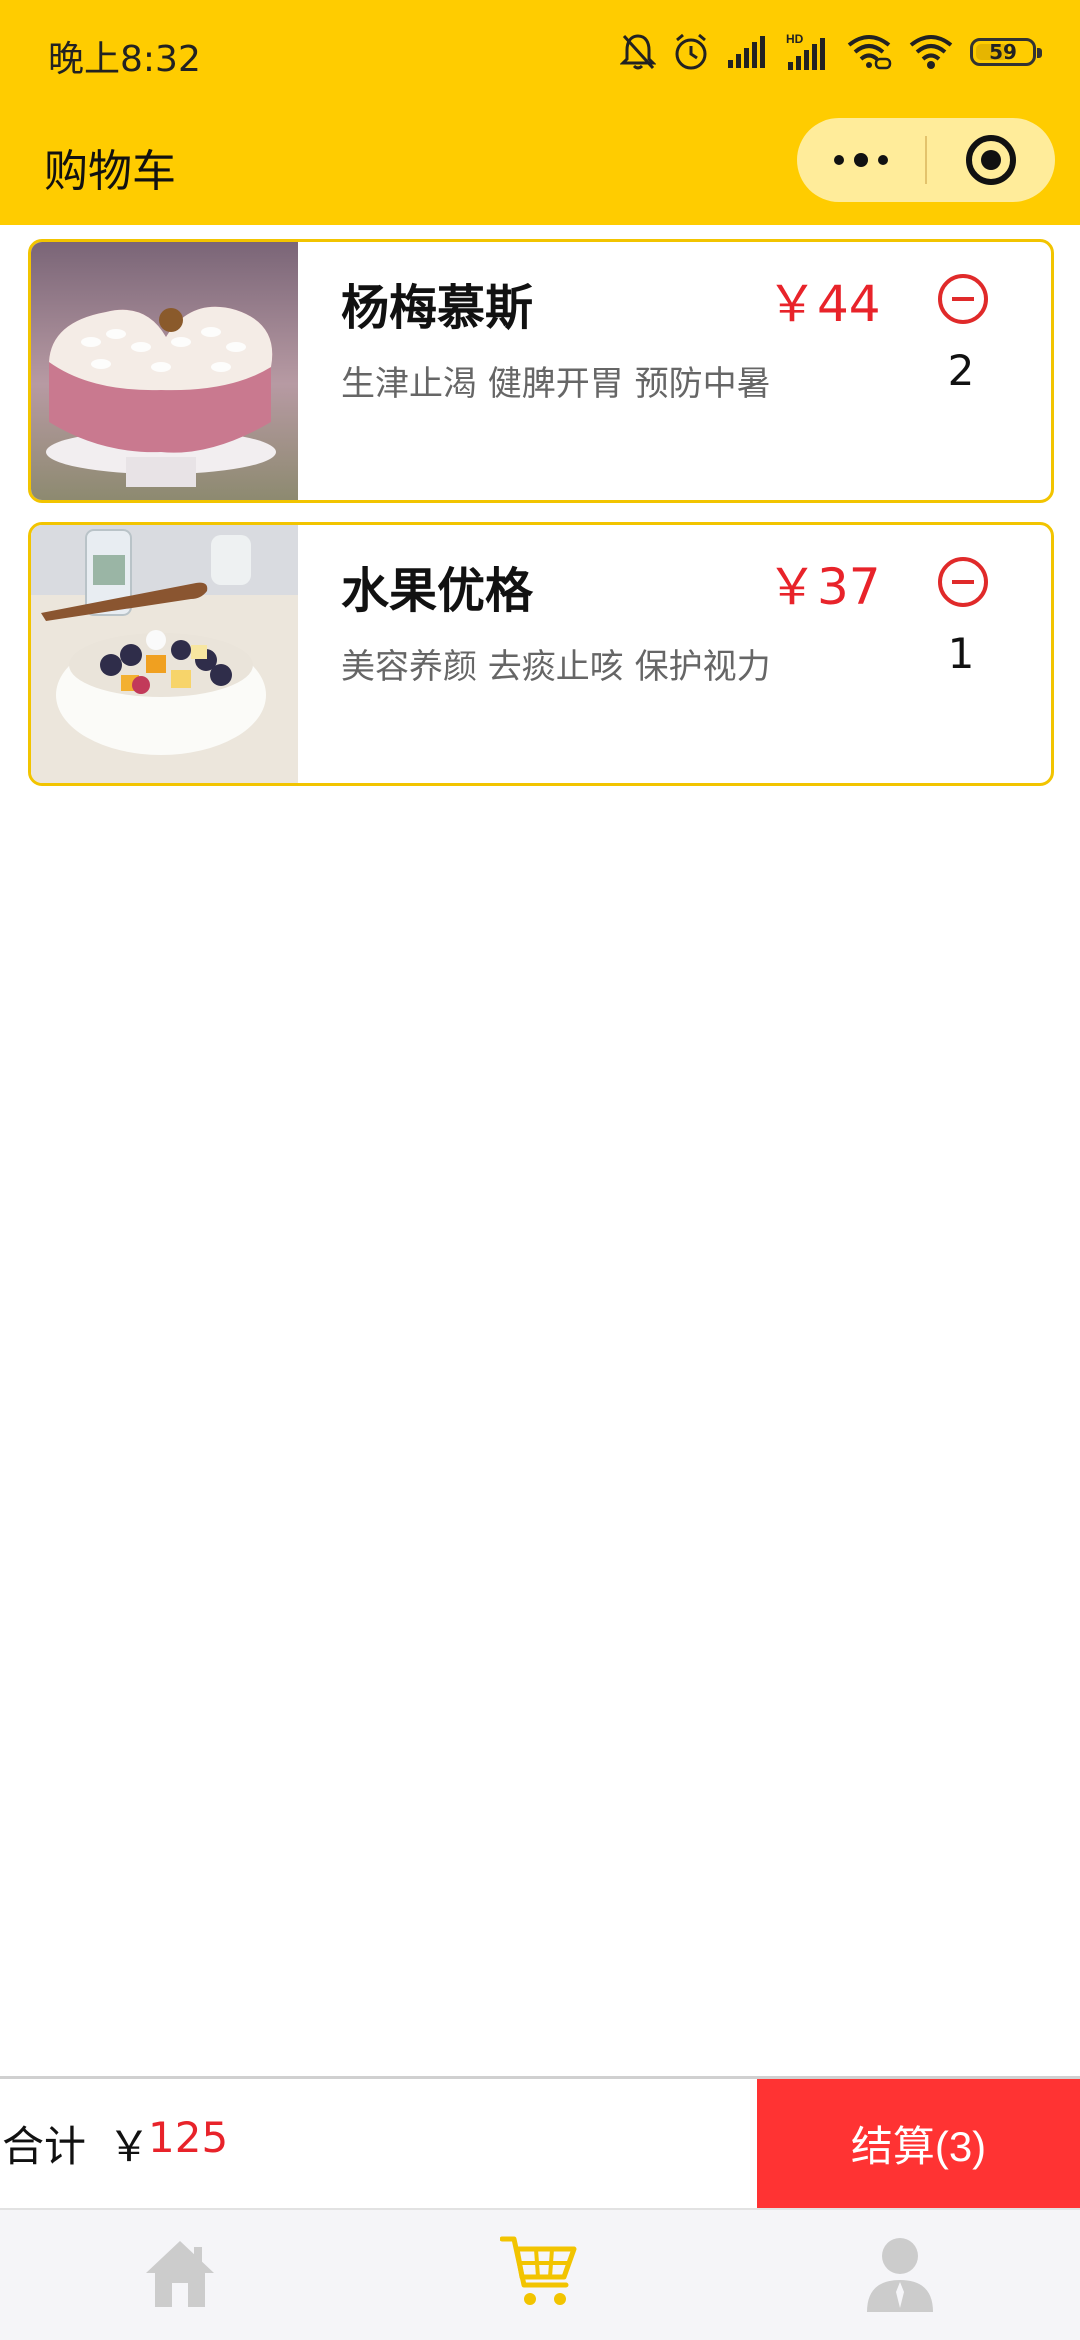 This screenshot has width=1080, height=2340. What do you see at coordinates (437, 591) in the screenshot?
I see `item-name: 水果优格` at bounding box center [437, 591].